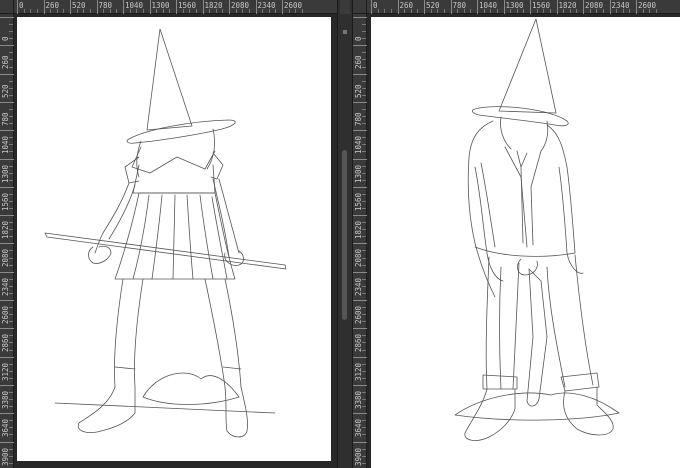  I want to click on horizontal-ruler-label: 2080, so click(240, 5).